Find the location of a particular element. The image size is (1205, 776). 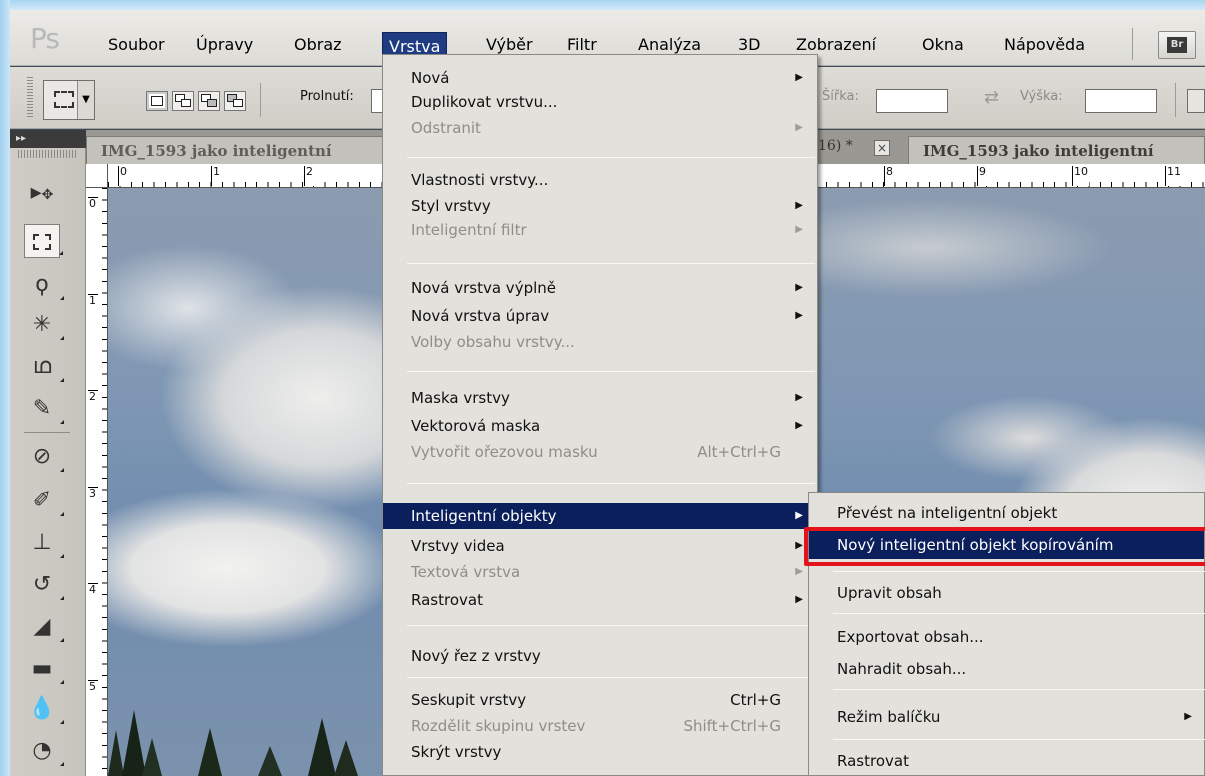

menu-item-odstranit: Odstranit ▶ is located at coordinates (600, 128).